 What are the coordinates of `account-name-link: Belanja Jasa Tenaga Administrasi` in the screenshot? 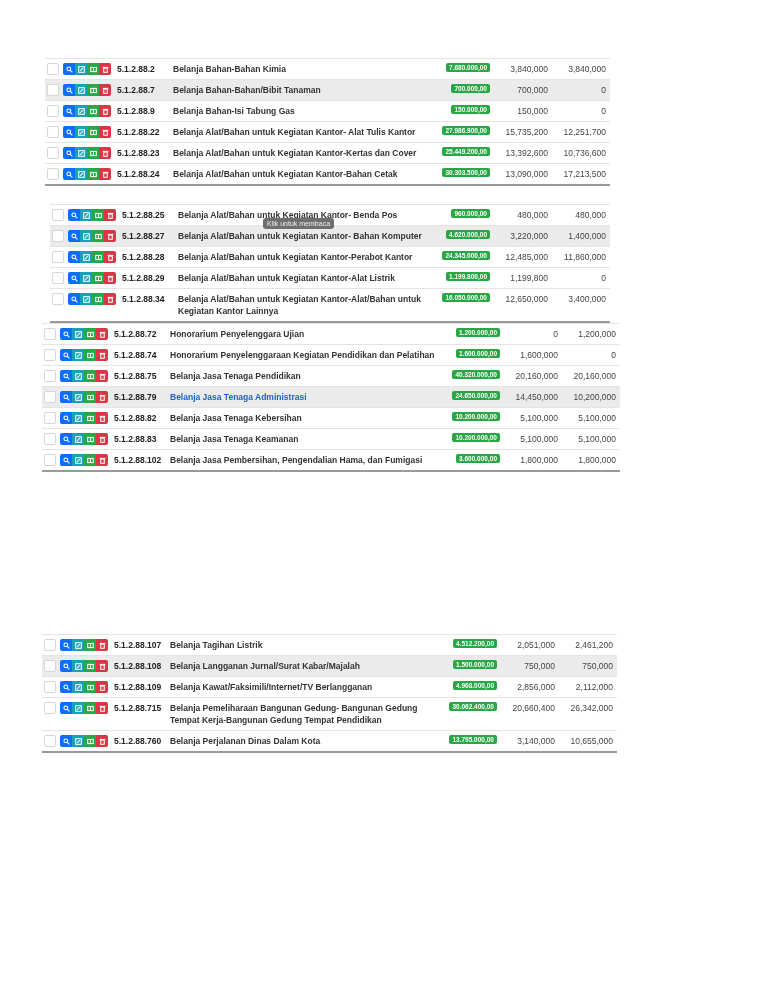 It's located at (304, 397).